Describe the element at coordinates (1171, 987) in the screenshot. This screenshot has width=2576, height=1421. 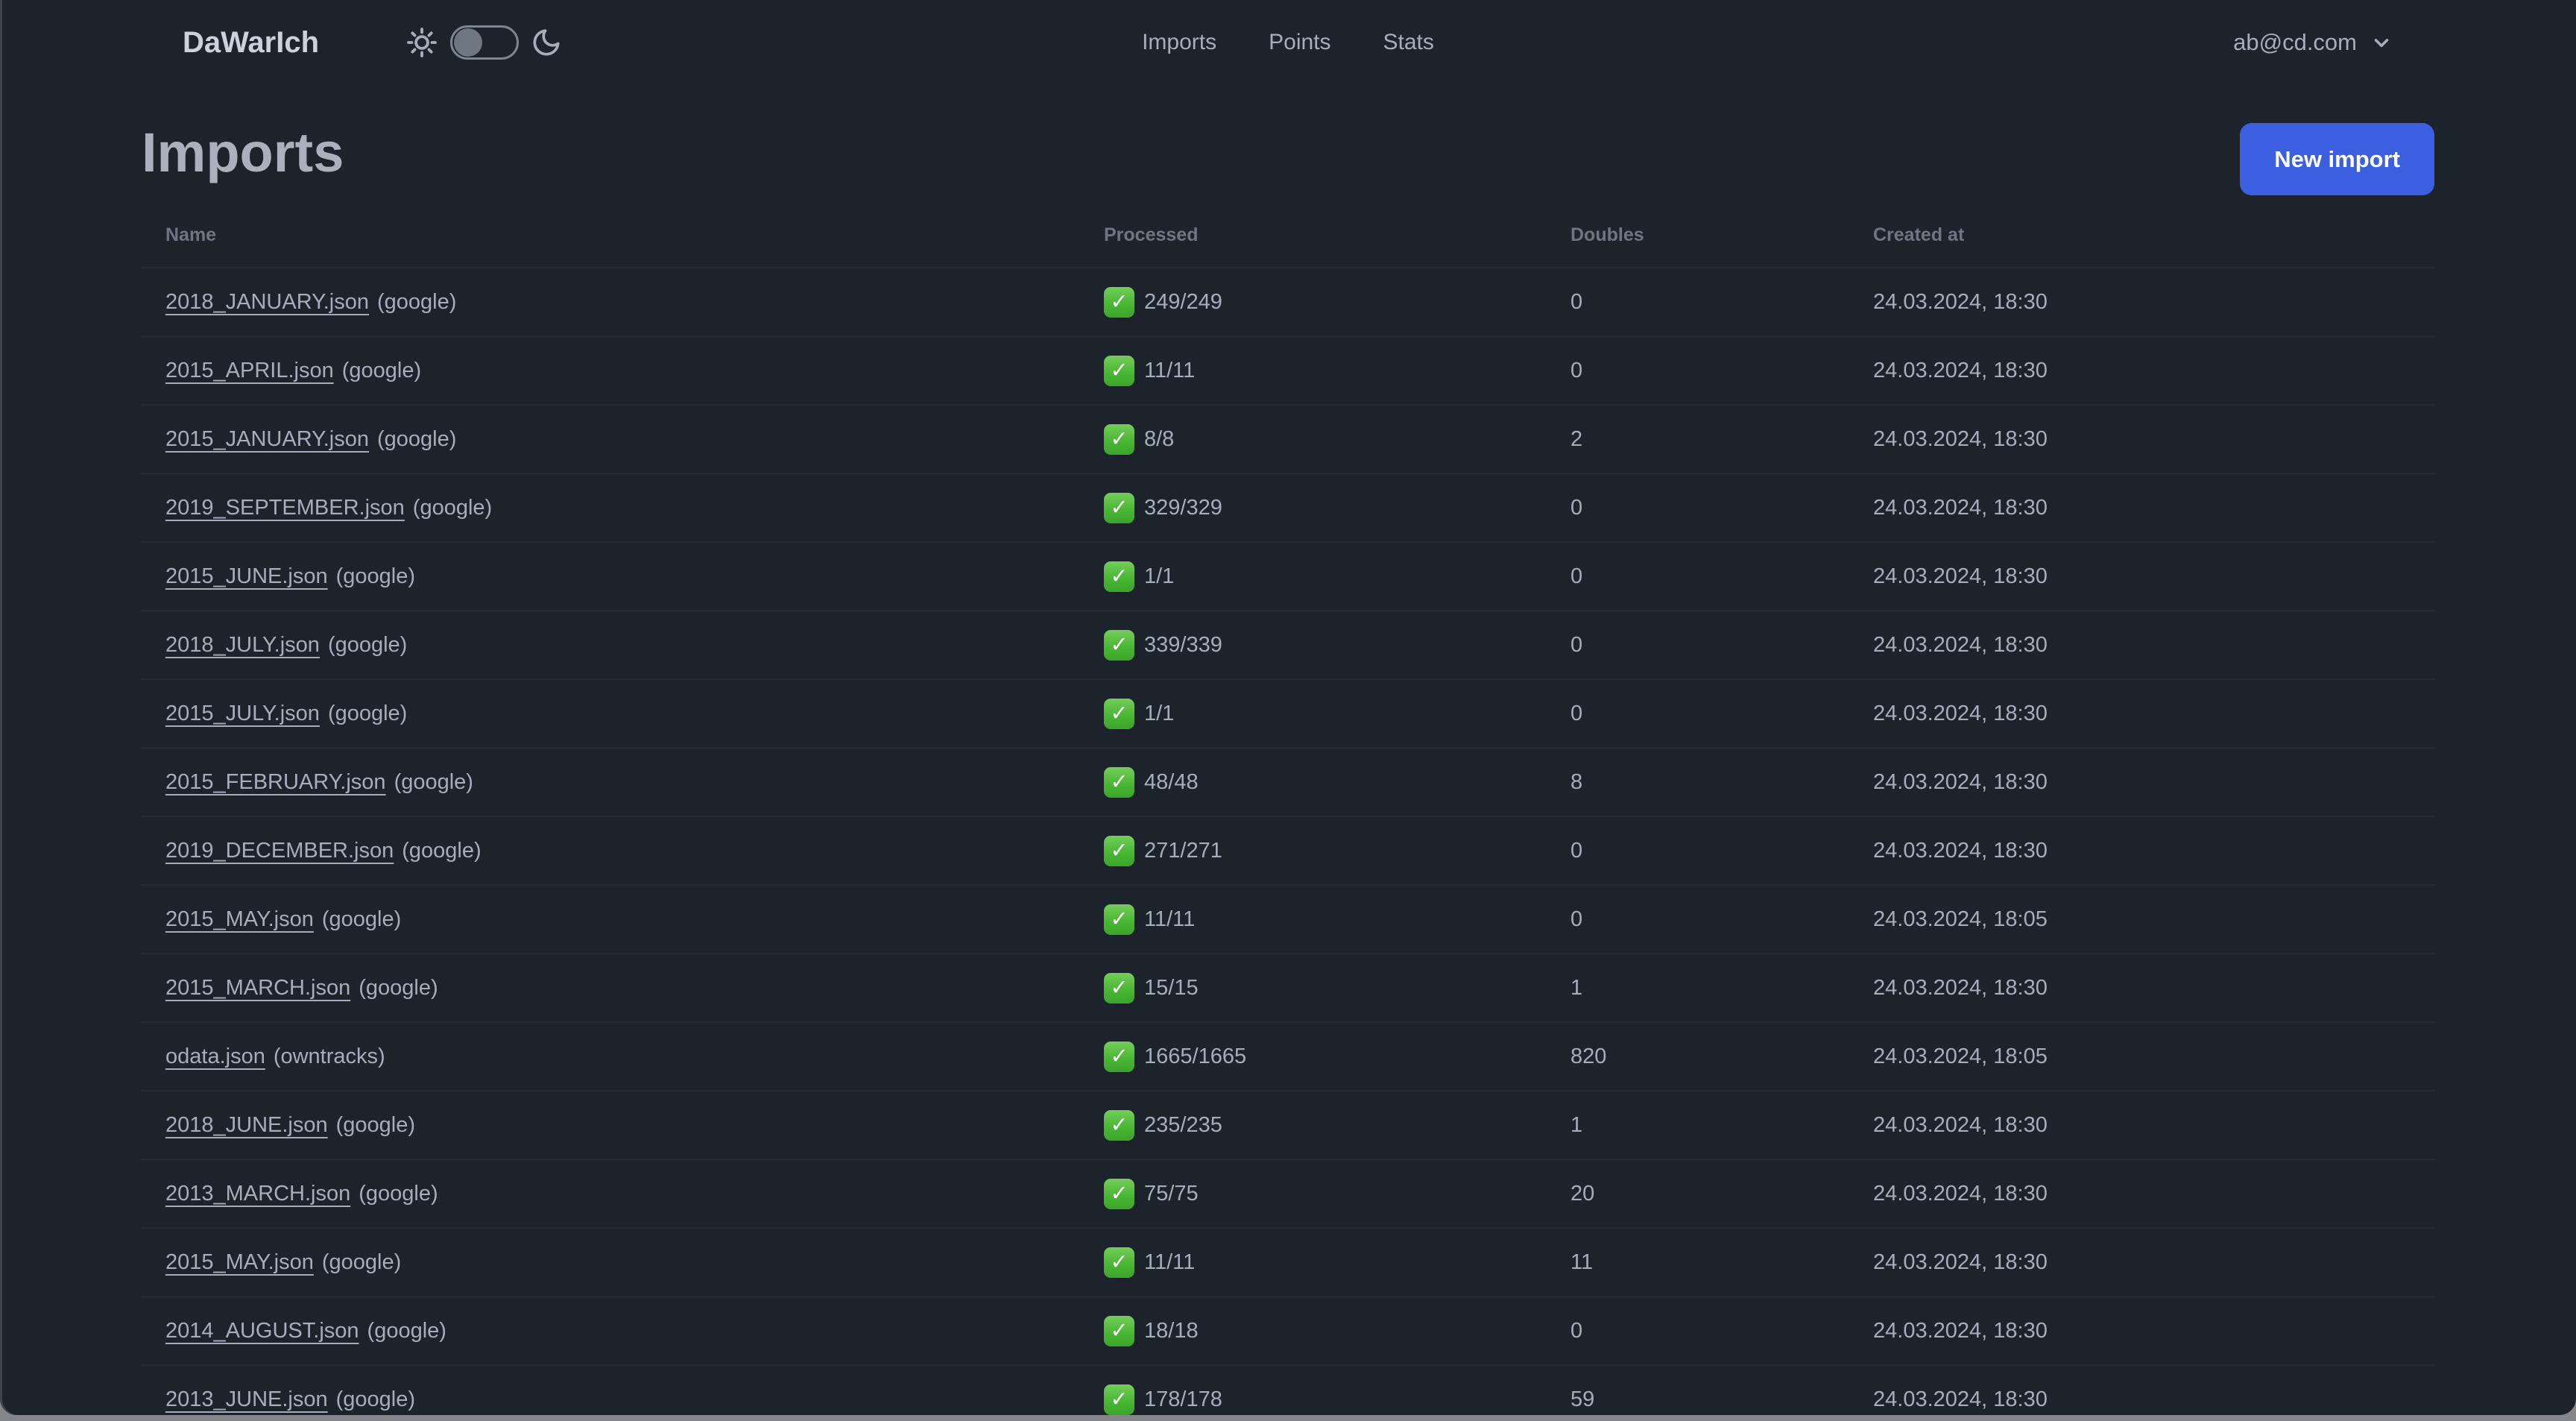
I see `processed-count: 15/15` at that location.